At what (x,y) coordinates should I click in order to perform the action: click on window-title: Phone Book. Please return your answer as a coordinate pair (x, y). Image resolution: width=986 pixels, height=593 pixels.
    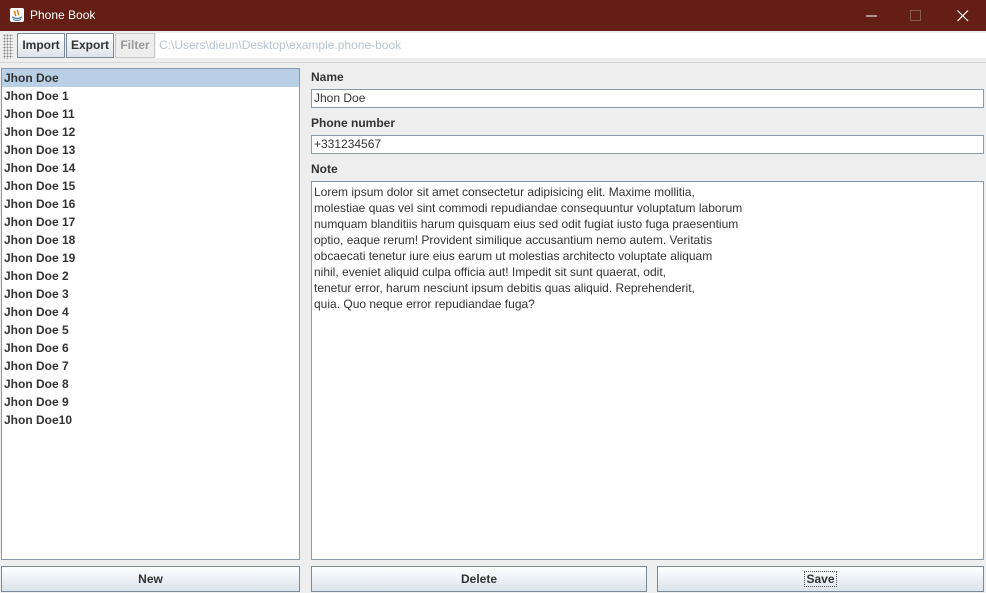
    Looking at the image, I should click on (63, 15).